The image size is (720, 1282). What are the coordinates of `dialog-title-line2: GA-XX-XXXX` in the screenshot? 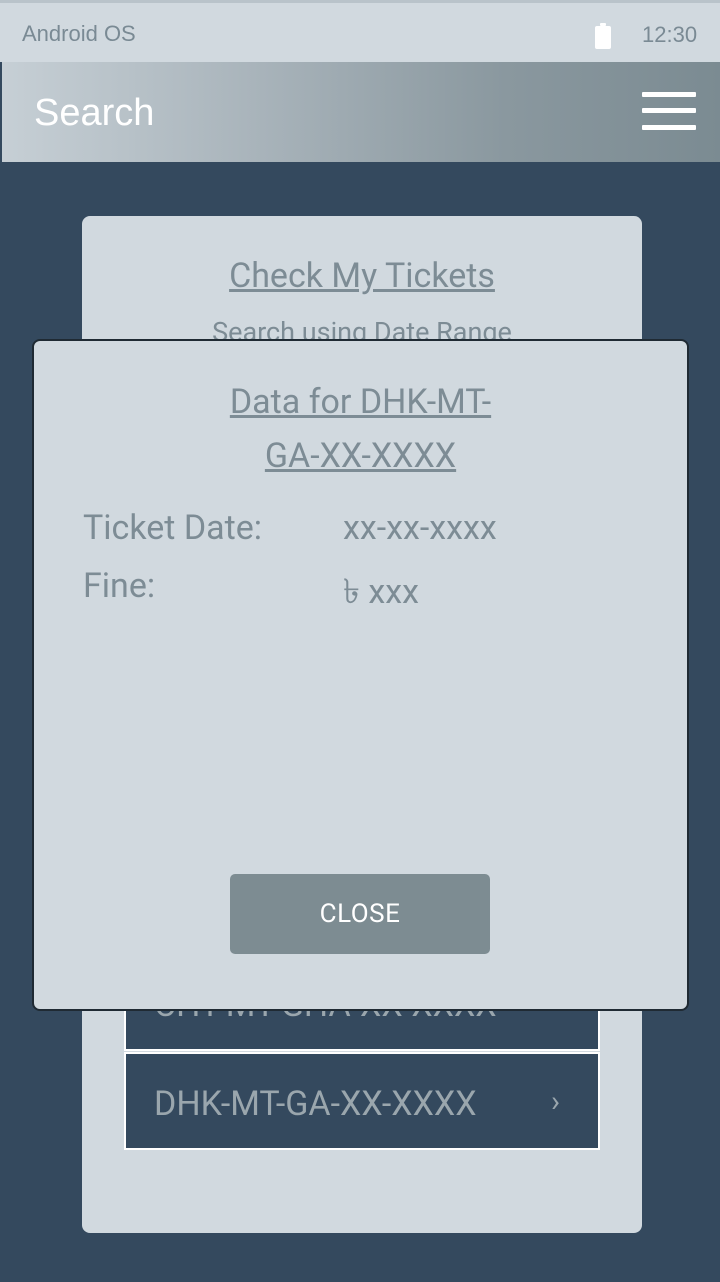 It's located at (360, 456).